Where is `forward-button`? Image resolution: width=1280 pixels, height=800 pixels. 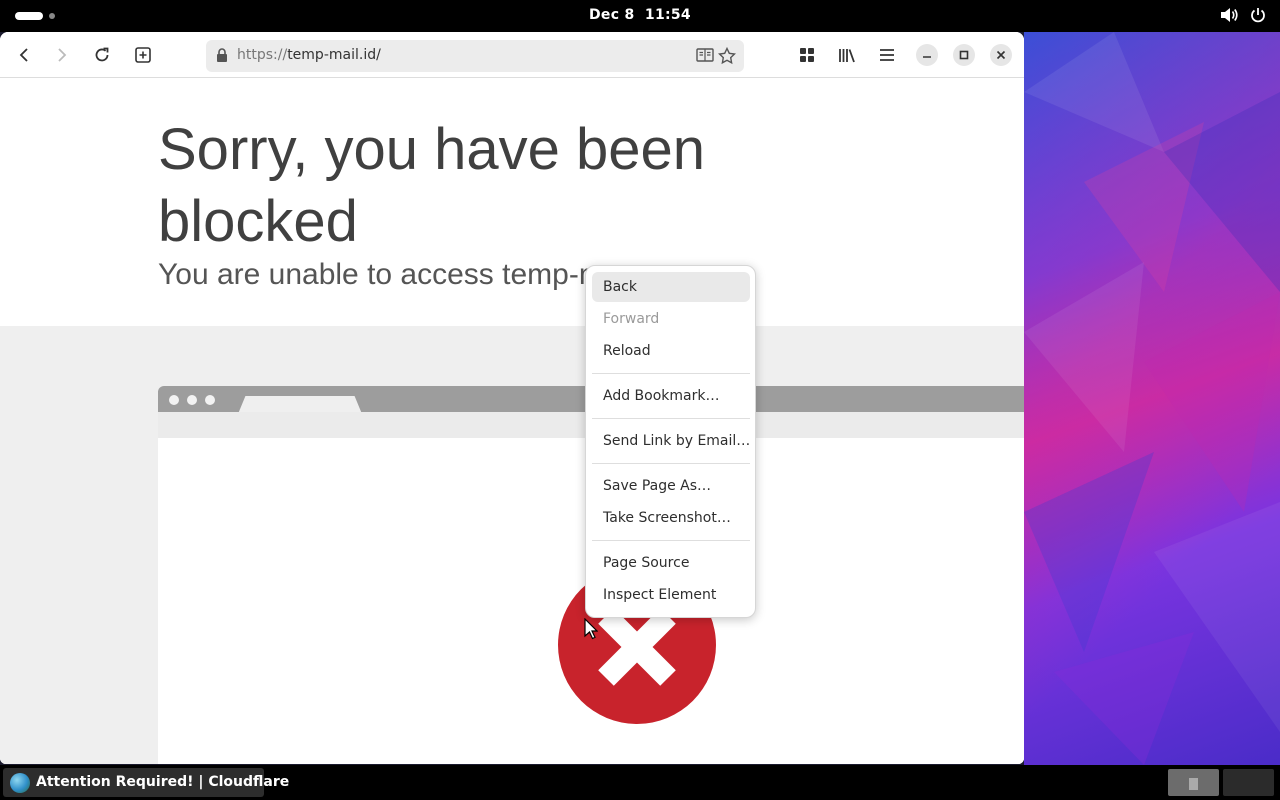
forward-button is located at coordinates (62, 55).